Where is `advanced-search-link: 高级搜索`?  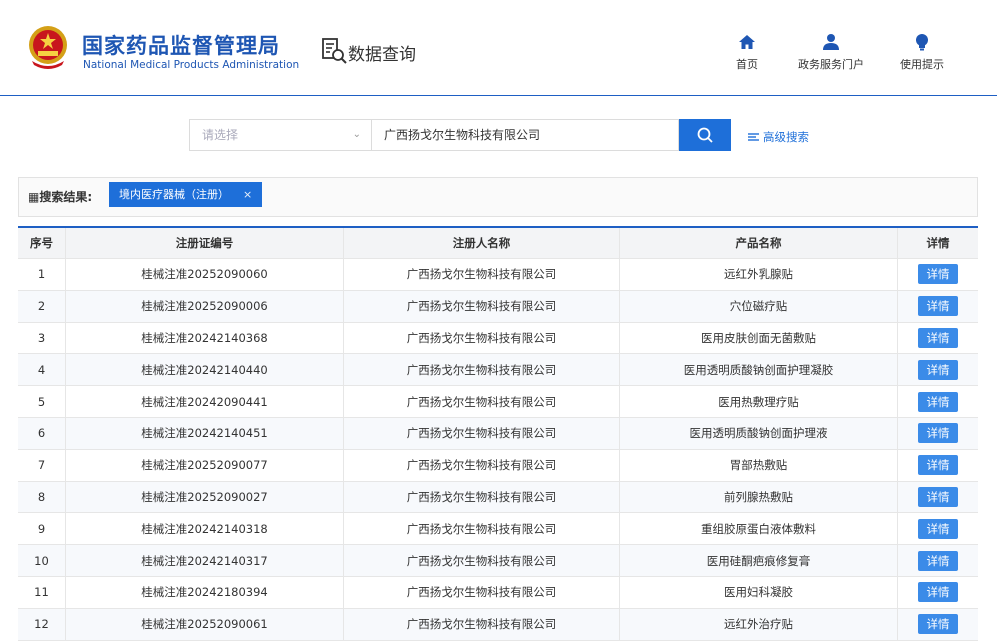
advanced-search-link: 高级搜索 is located at coordinates (778, 137).